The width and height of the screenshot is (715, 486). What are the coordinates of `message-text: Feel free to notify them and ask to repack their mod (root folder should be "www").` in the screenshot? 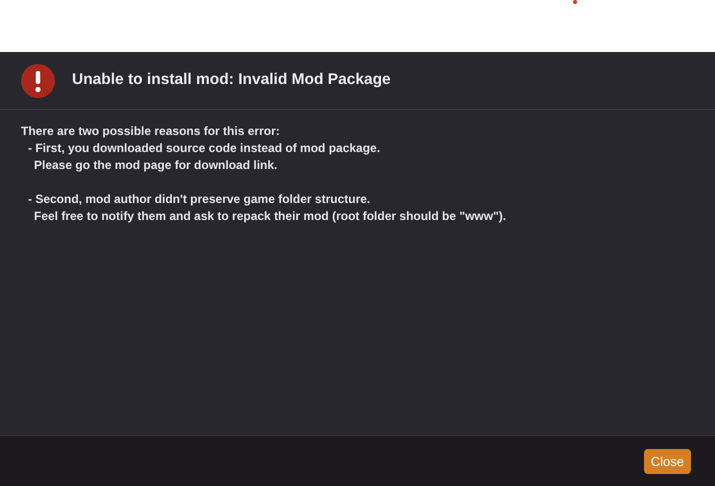 It's located at (270, 216).